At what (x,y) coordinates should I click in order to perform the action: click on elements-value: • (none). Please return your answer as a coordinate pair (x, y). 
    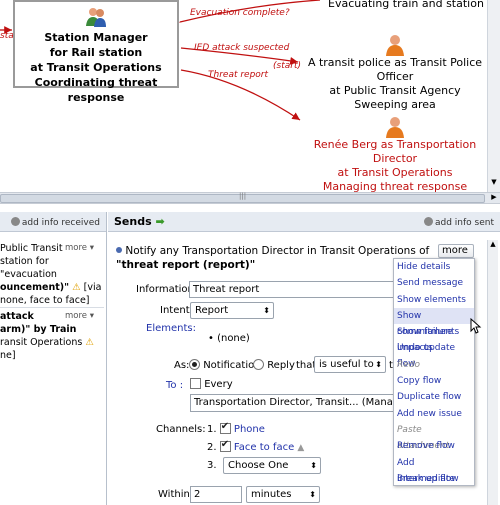
    Looking at the image, I should click on (229, 338).